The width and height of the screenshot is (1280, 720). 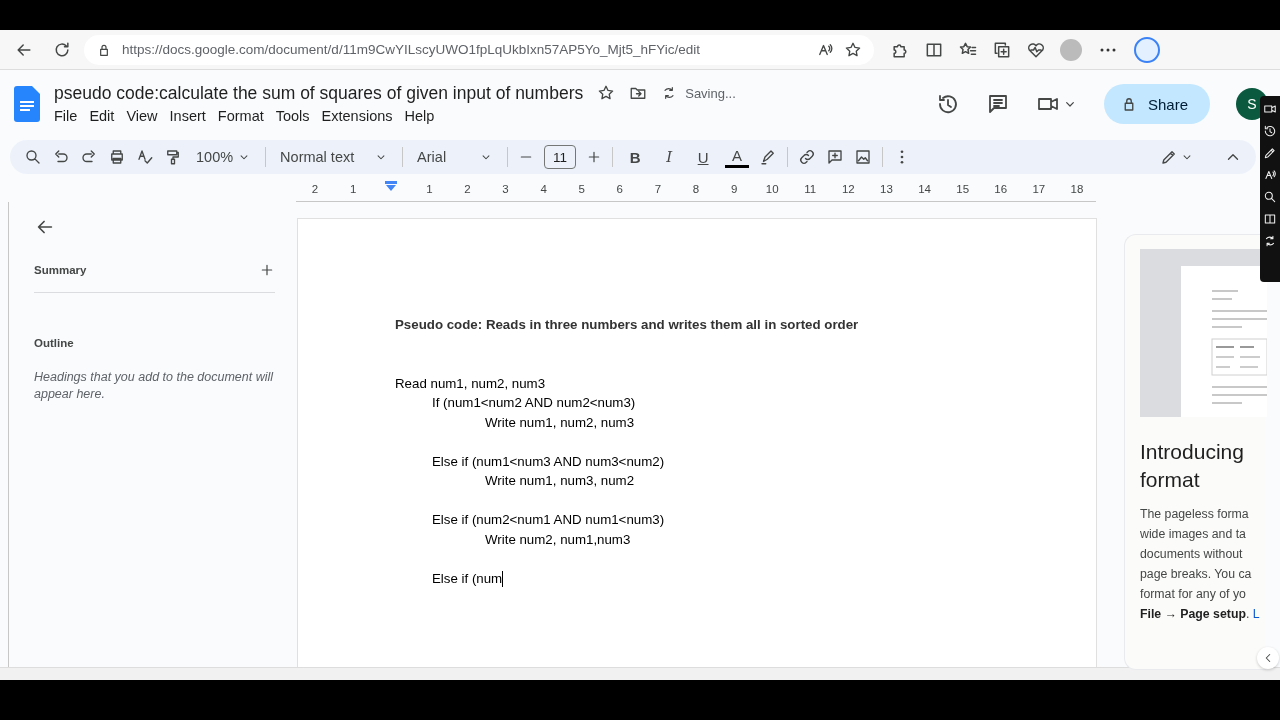 What do you see at coordinates (558, 539) in the screenshot?
I see `code-line: Write num2, num1,num3` at bounding box center [558, 539].